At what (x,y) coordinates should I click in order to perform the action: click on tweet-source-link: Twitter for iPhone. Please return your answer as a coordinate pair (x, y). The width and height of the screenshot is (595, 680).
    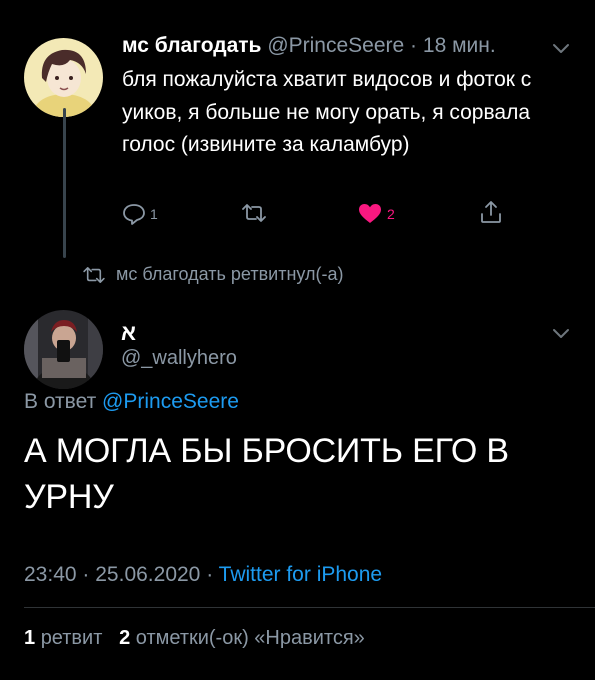
    Looking at the image, I should click on (300, 574).